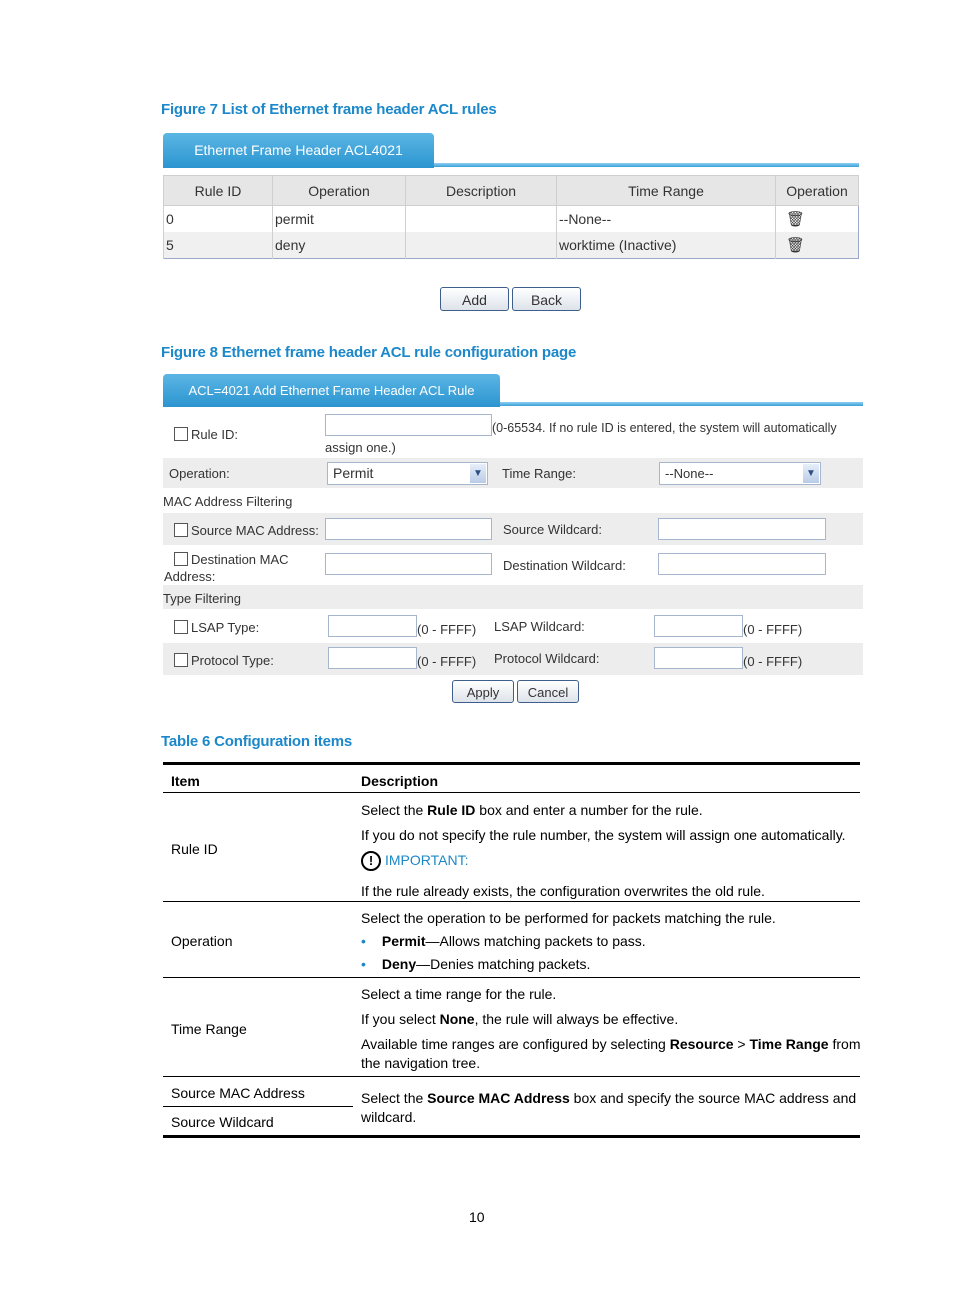  What do you see at coordinates (222, 1122) in the screenshot?
I see `item-source-wildcard: Source Wildcard` at bounding box center [222, 1122].